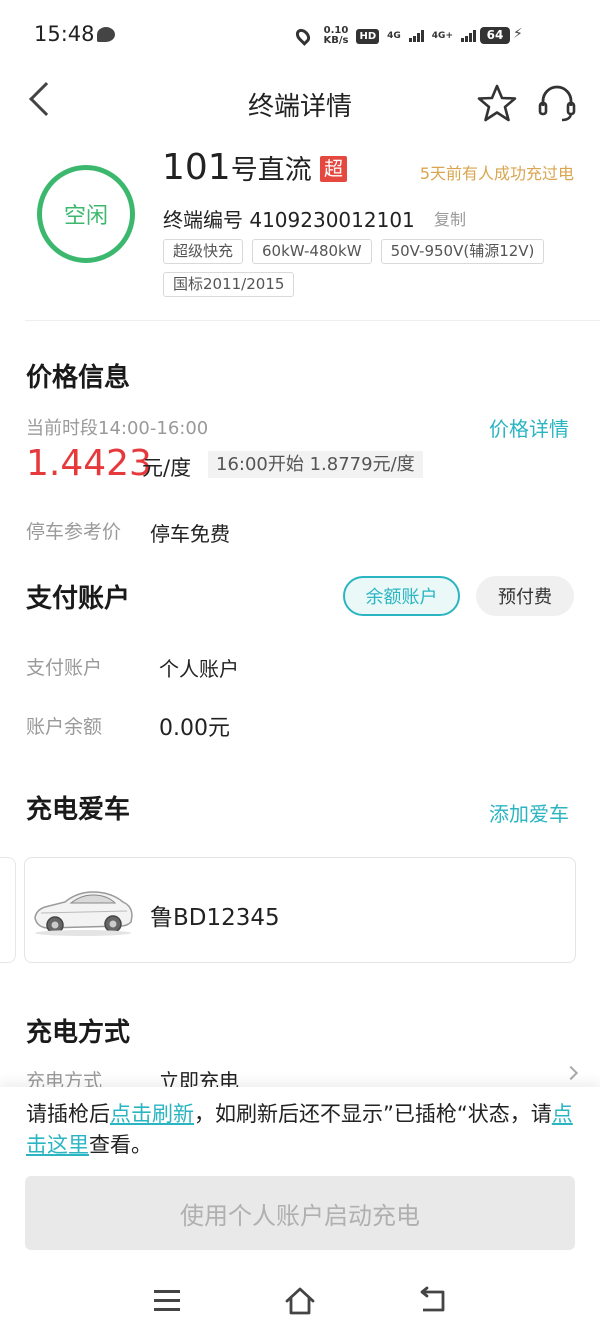 This screenshot has width=600, height=1337. What do you see at coordinates (557, 103) in the screenshot?
I see `customer-service-icon` at bounding box center [557, 103].